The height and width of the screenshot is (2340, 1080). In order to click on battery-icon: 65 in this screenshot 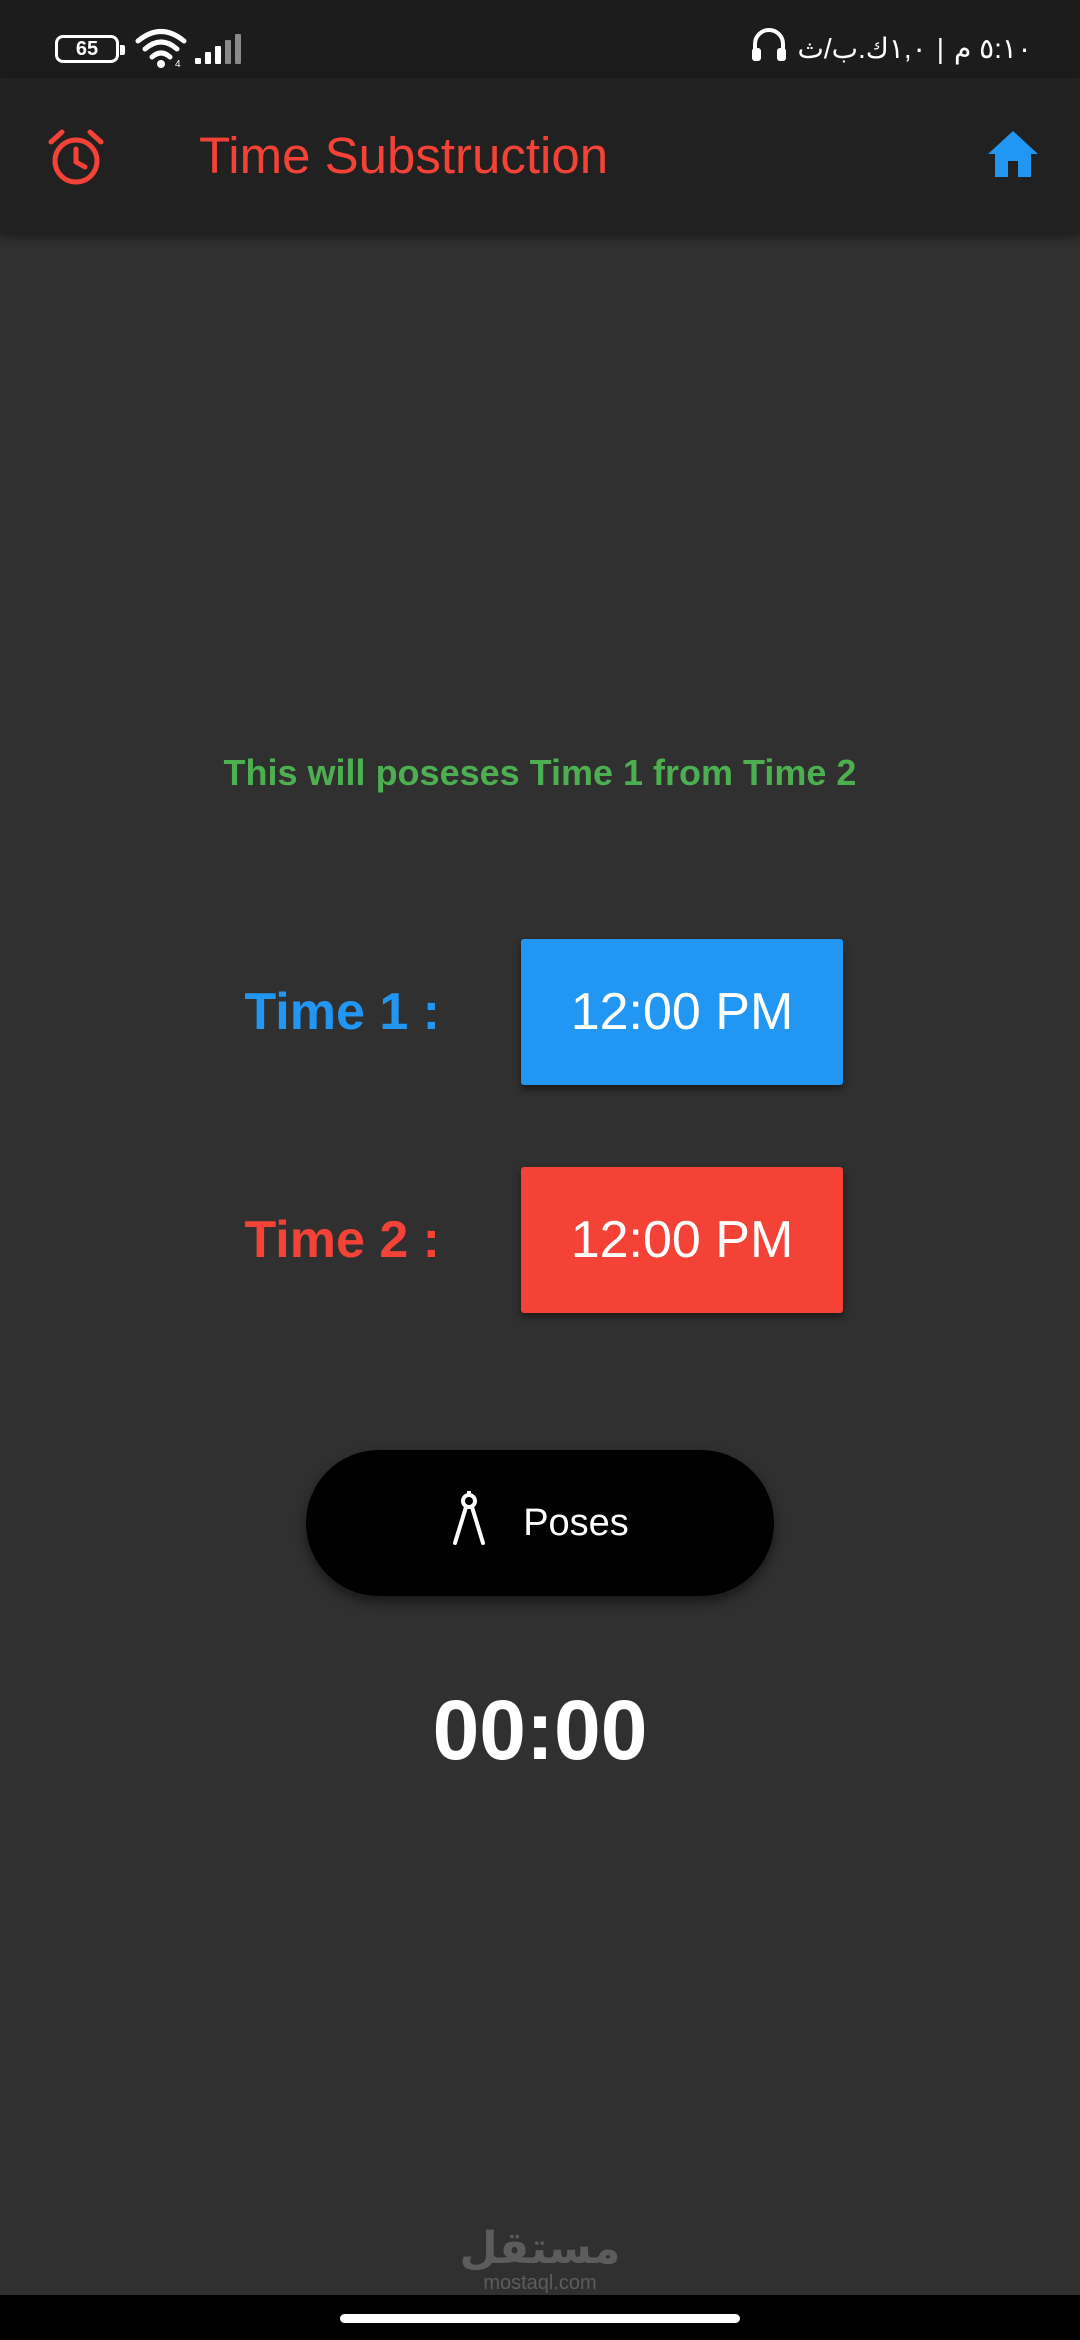, I will do `click(90, 49)`.